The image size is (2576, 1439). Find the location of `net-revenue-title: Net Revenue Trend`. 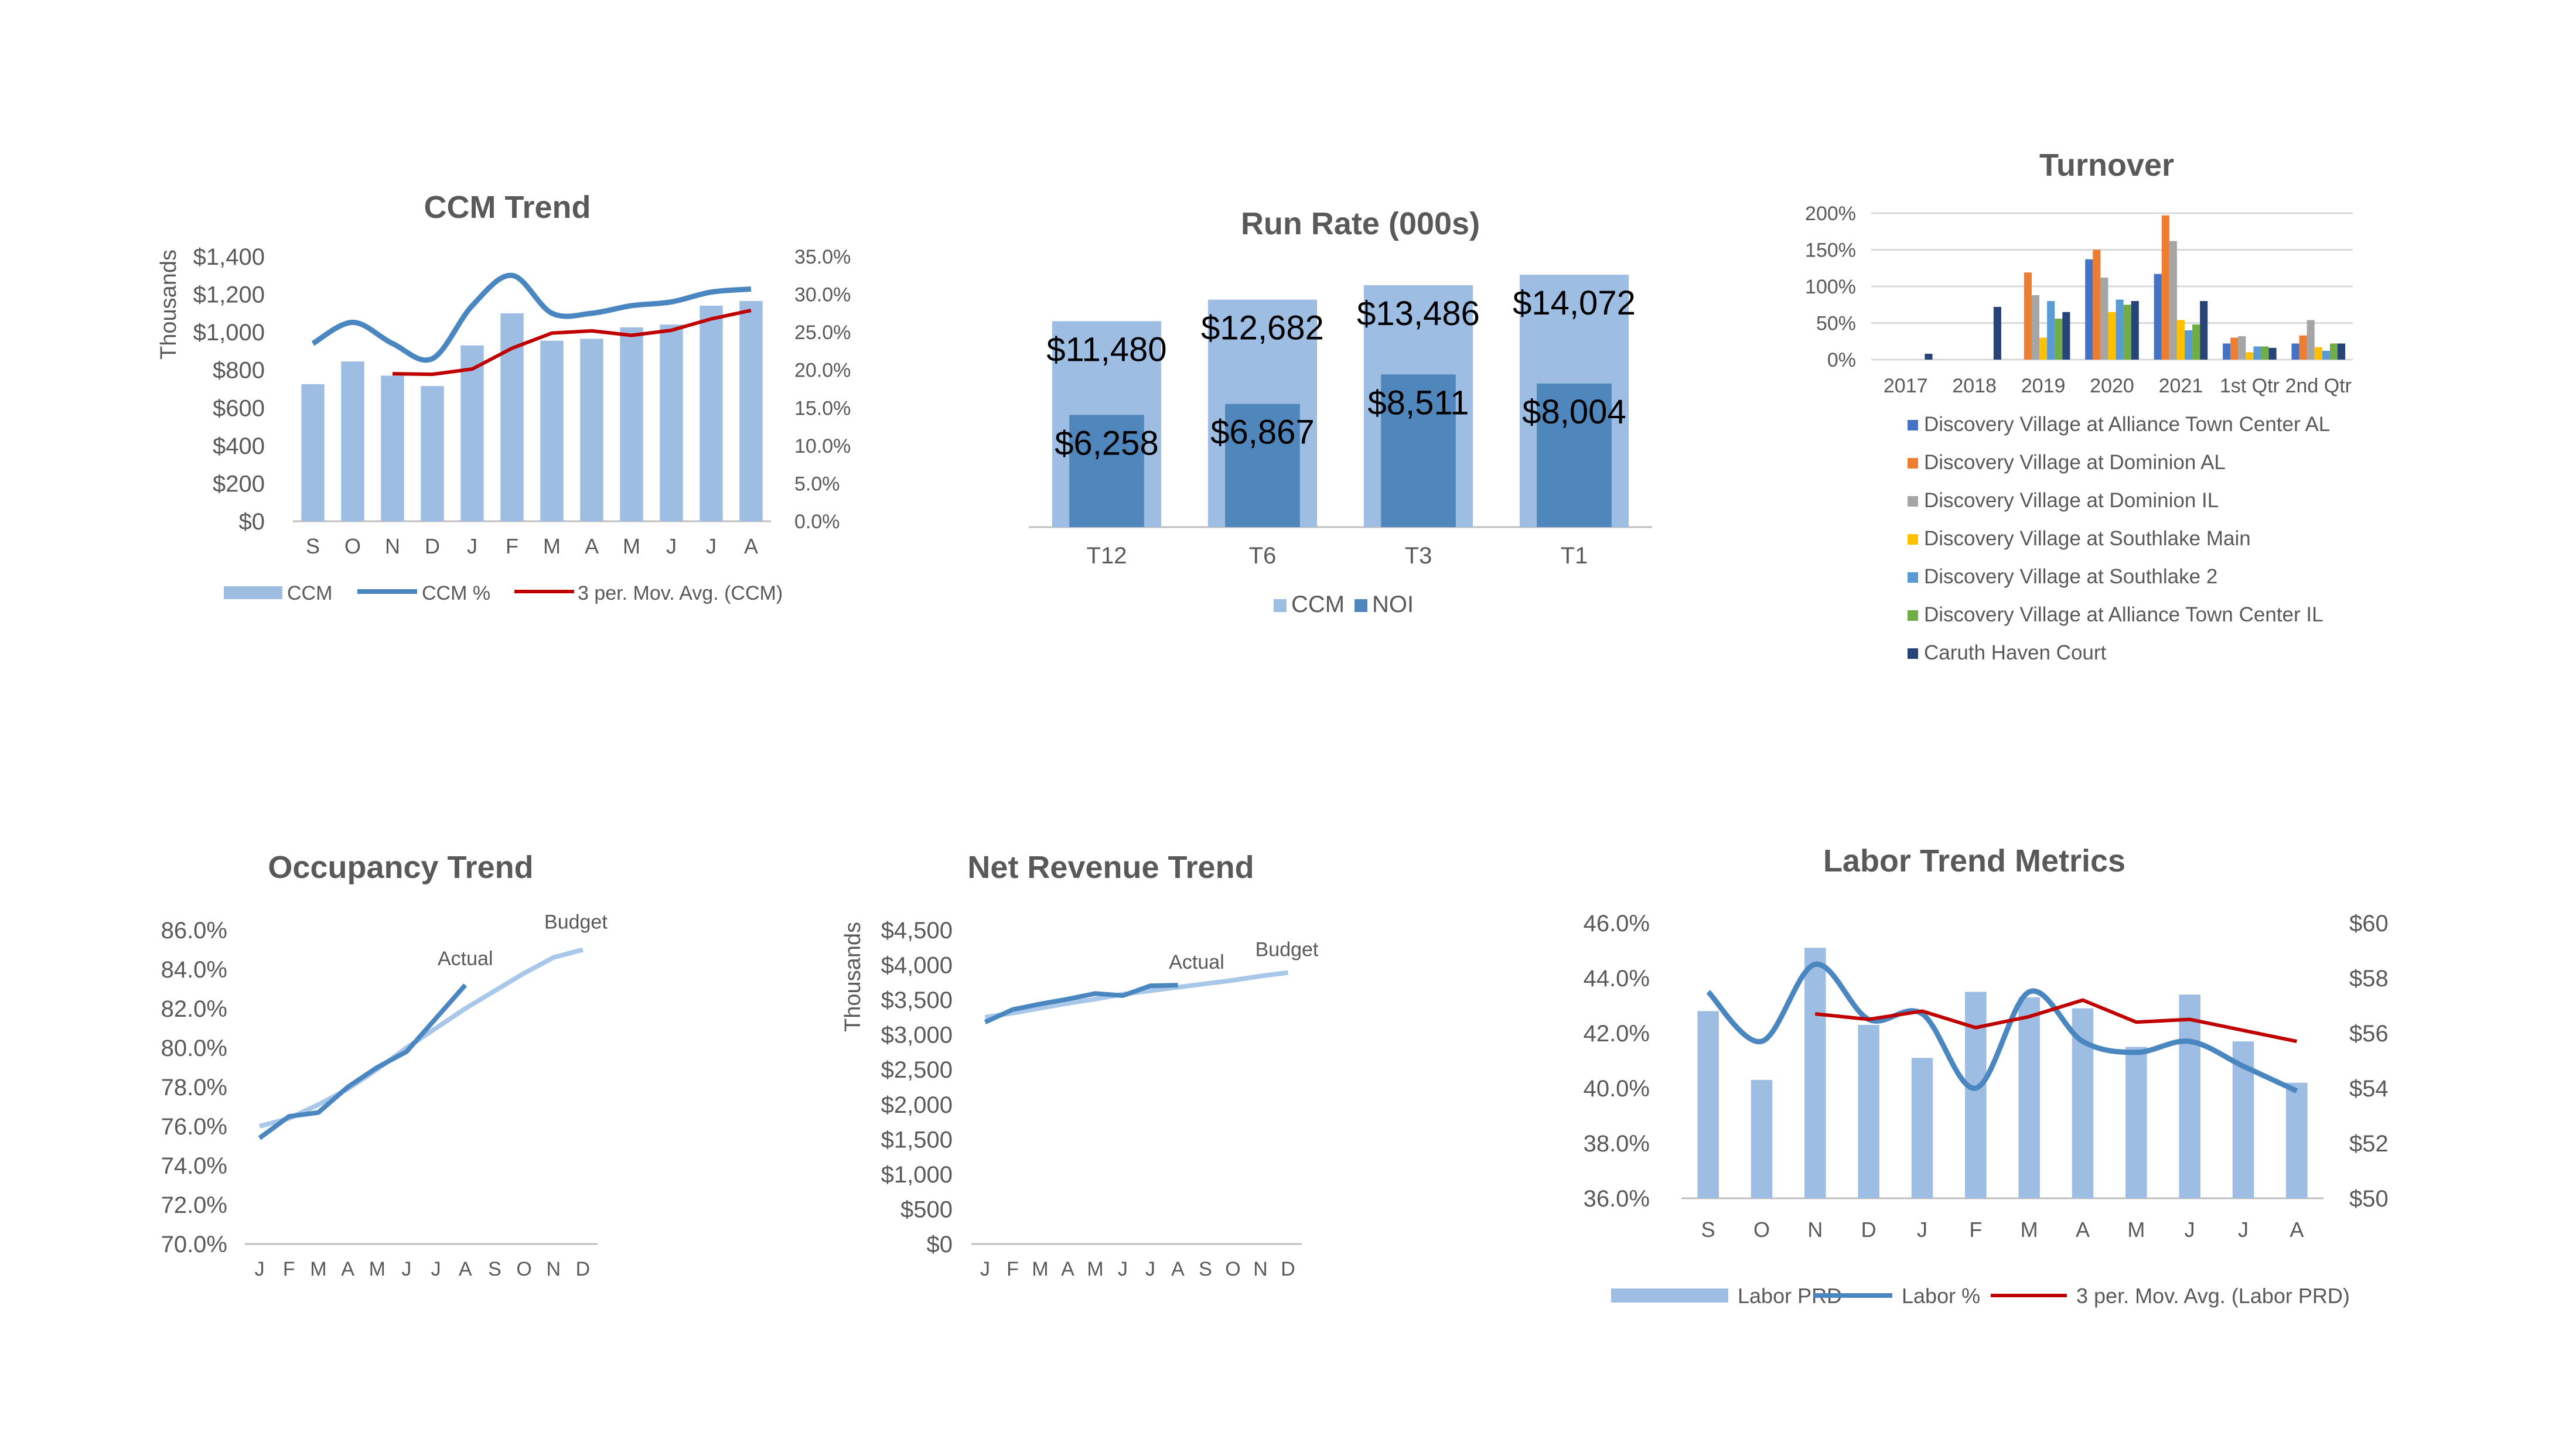

net-revenue-title: Net Revenue Trend is located at coordinates (1110, 867).